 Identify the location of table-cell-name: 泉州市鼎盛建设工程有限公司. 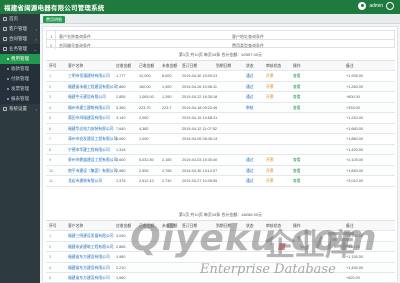
(92, 160).